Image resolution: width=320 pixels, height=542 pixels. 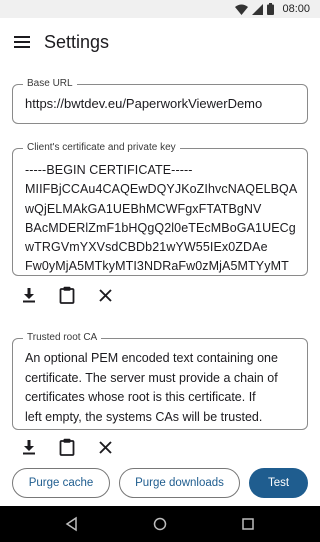 I want to click on wifi-icon, so click(x=242, y=9).